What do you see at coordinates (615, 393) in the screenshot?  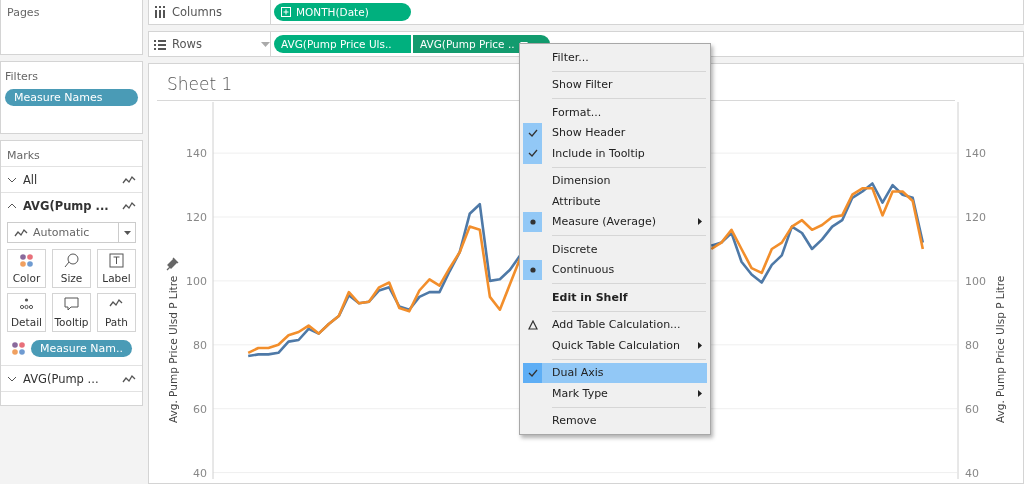 I see `menu-item: Mark Type` at bounding box center [615, 393].